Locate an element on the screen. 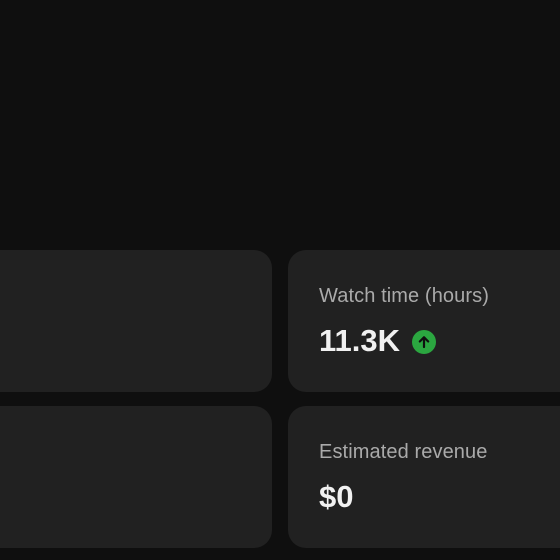 The image size is (560, 560). metric-value-row: $0 is located at coordinates (336, 497).